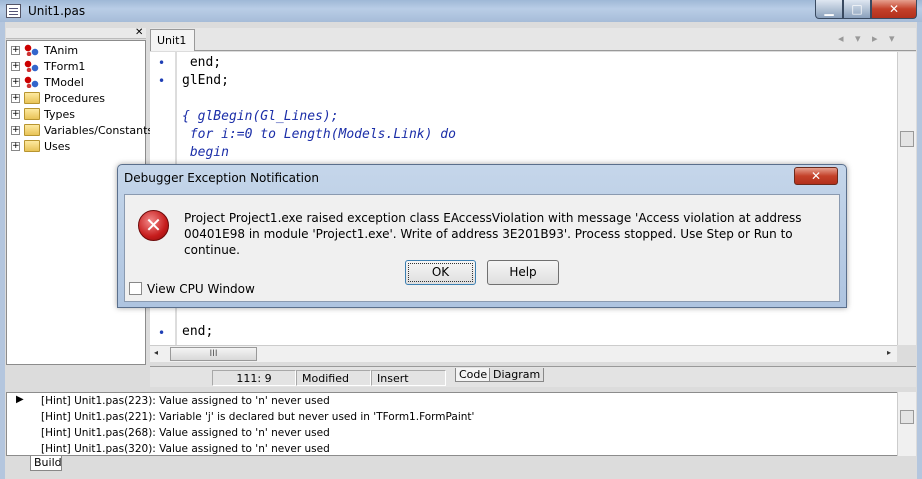 This screenshot has width=922, height=479. What do you see at coordinates (857, 9) in the screenshot?
I see `maximize-button: □` at bounding box center [857, 9].